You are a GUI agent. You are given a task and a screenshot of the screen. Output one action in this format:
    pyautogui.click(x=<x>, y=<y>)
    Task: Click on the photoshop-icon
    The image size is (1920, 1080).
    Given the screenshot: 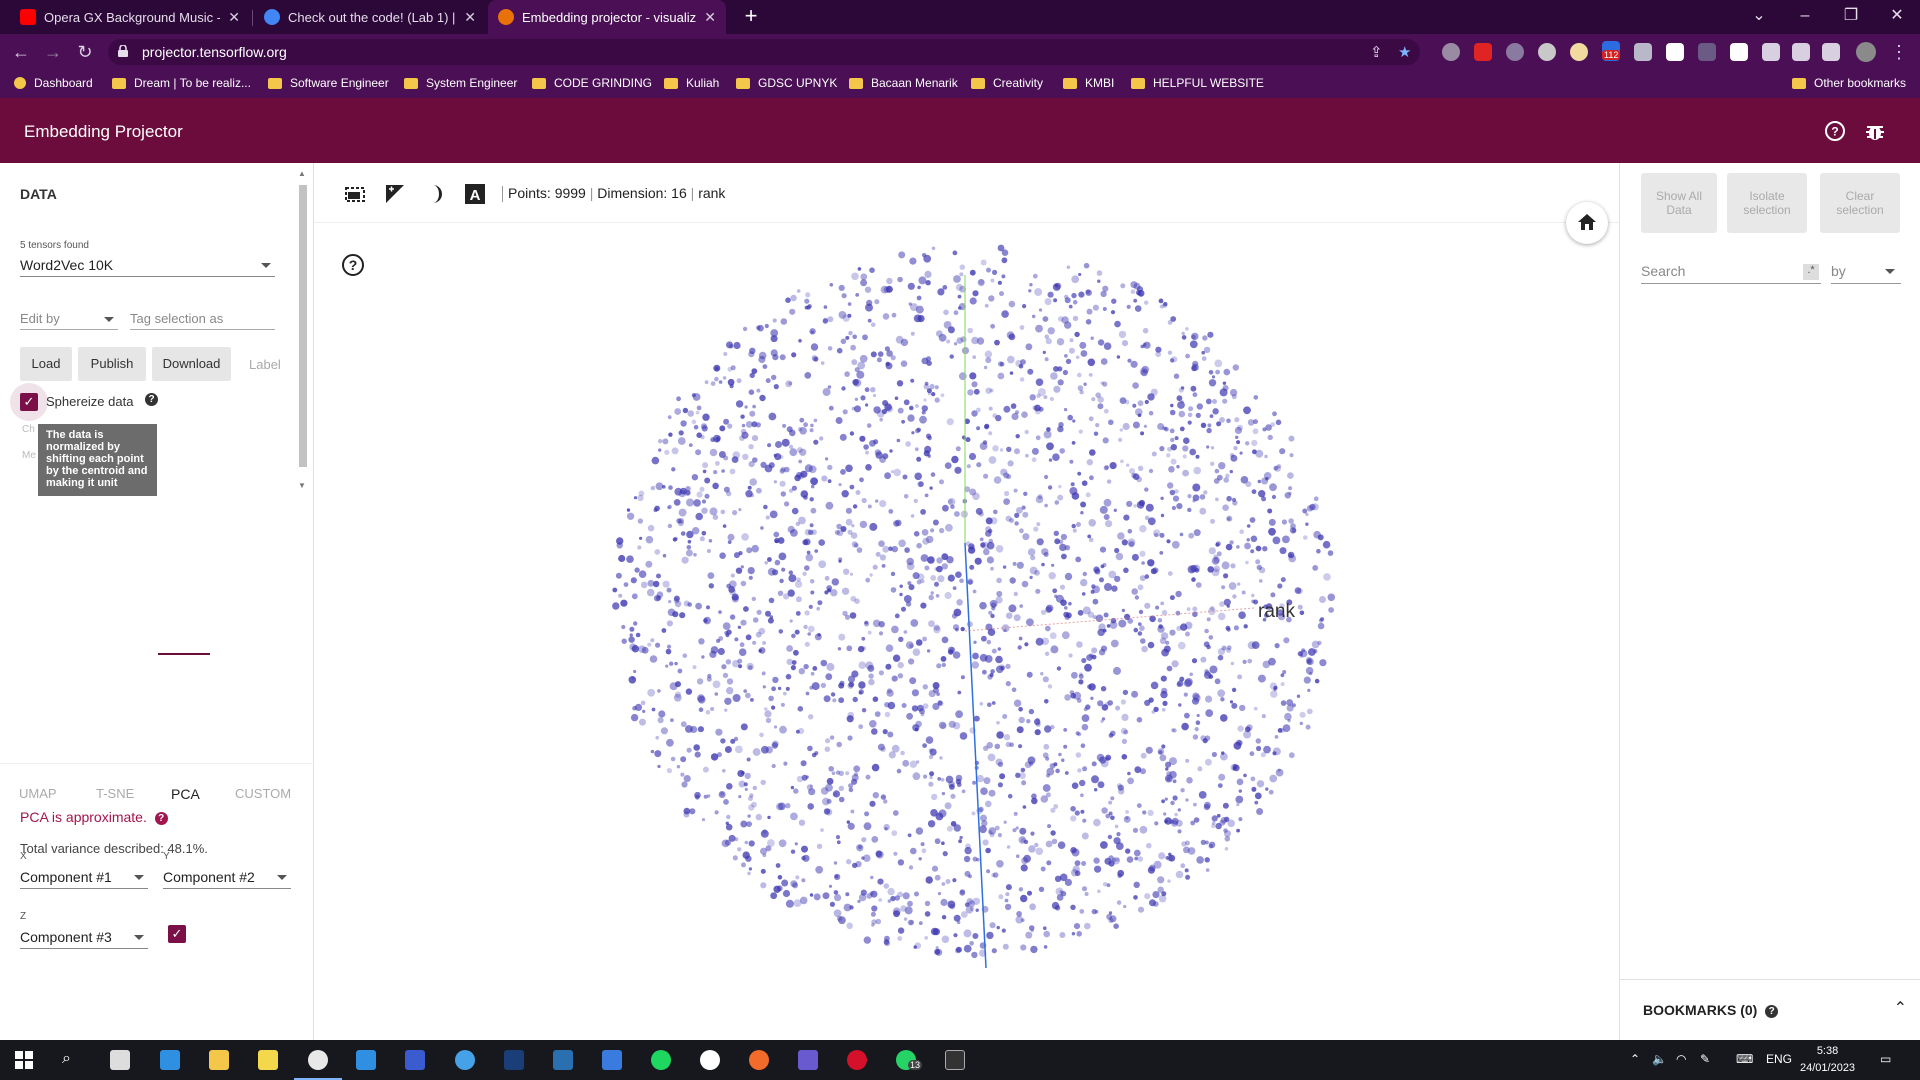 What is the action you would take?
    pyautogui.click(x=514, y=1060)
    